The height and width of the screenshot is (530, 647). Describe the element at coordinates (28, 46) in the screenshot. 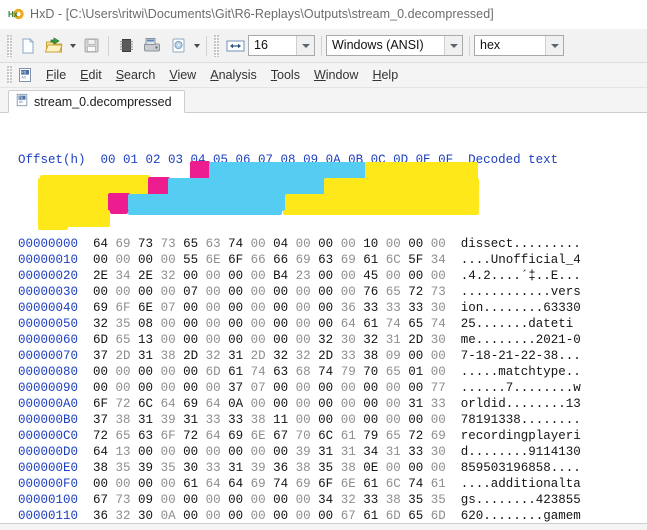

I see `new-file-button` at that location.